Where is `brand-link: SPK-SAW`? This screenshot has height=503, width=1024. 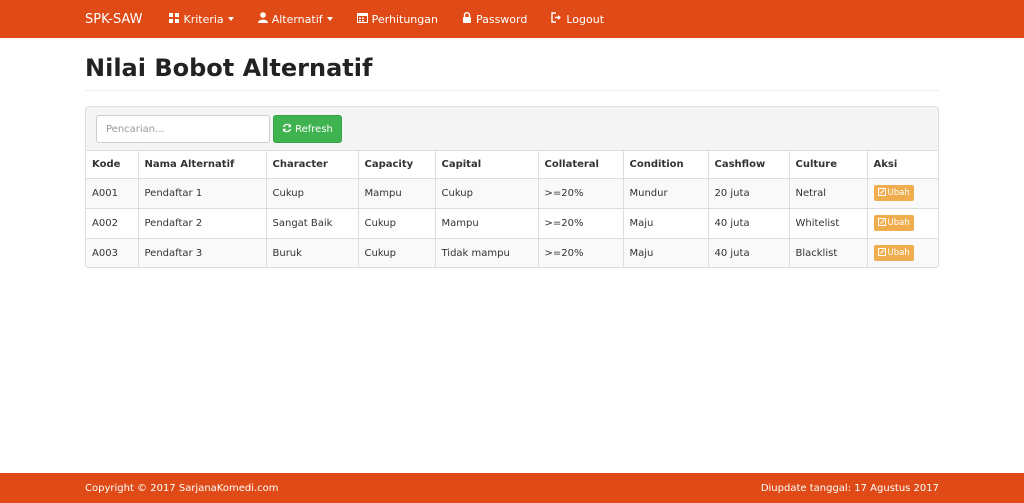 brand-link: SPK-SAW is located at coordinates (113, 19).